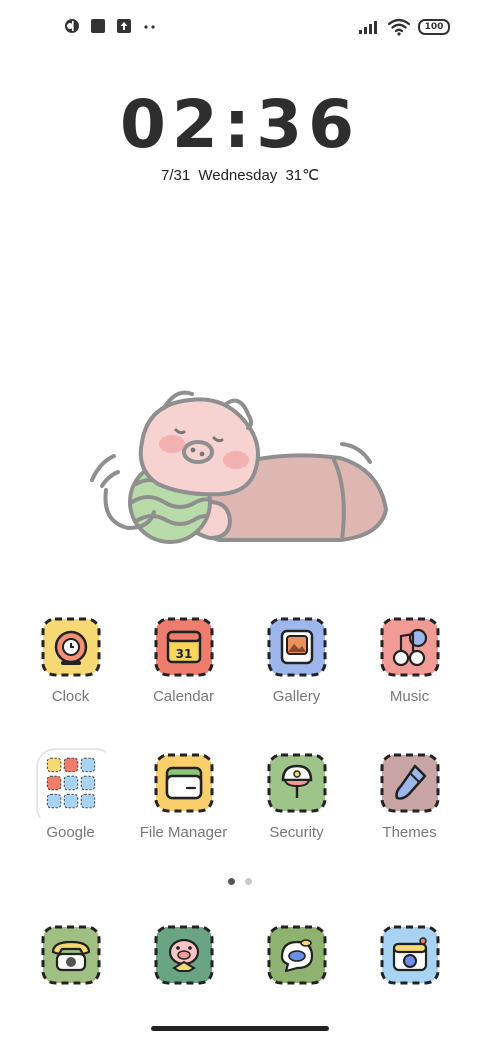  I want to click on home-indicator, so click(240, 1028).